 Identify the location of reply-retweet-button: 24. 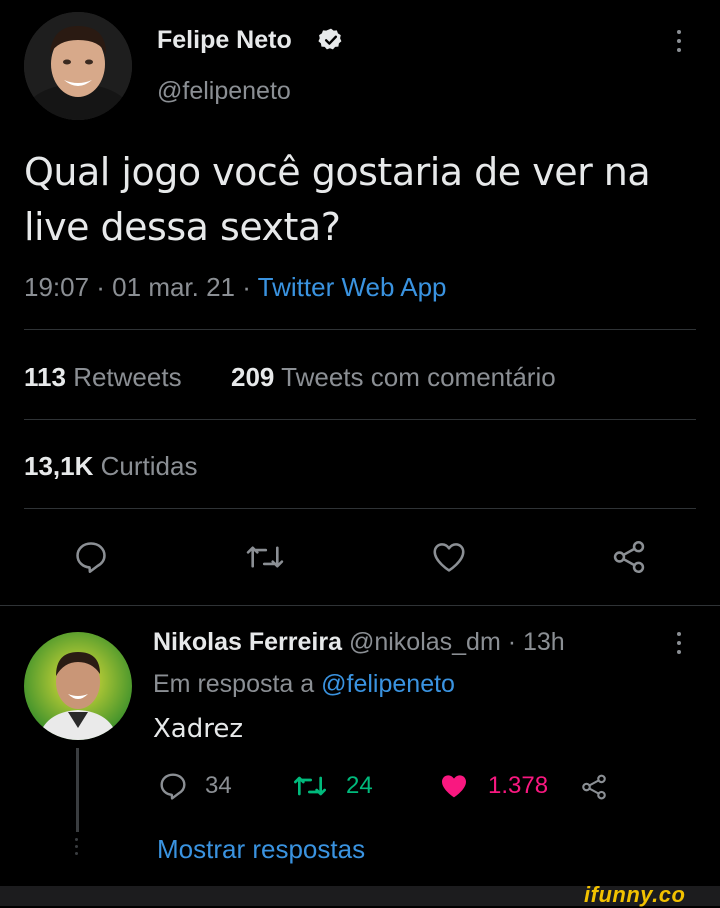
(332, 786).